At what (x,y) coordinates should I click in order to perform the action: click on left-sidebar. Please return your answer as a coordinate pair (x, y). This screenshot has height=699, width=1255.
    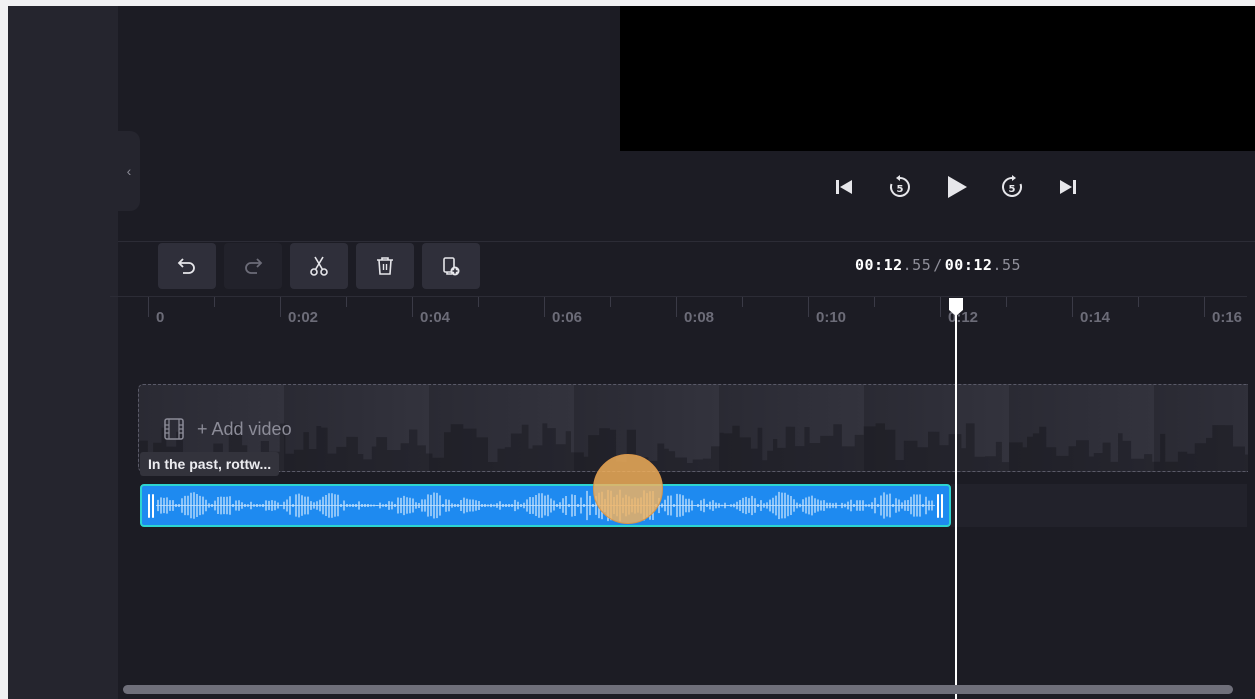
    Looking at the image, I should click on (63, 352).